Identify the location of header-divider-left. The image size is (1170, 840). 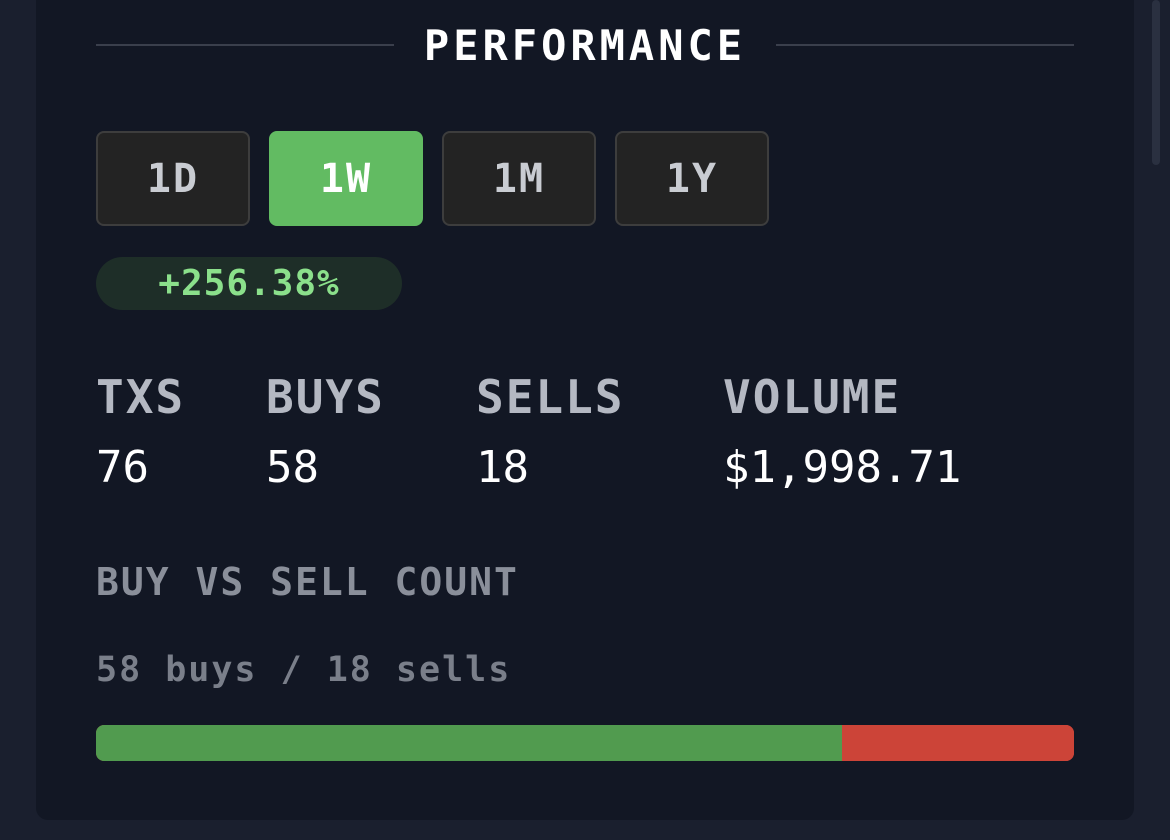
(245, 45).